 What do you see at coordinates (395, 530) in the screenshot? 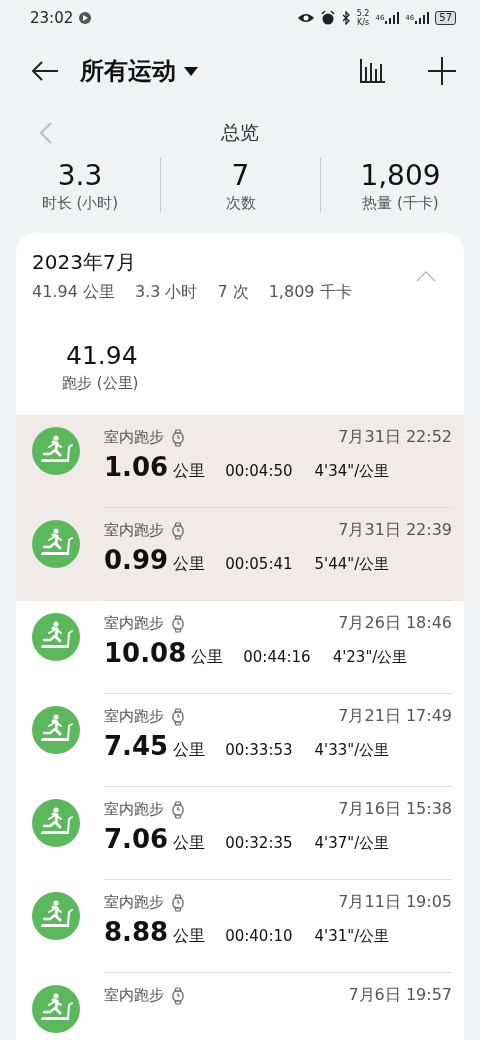
I see `record-date: 7月31日 22:39` at bounding box center [395, 530].